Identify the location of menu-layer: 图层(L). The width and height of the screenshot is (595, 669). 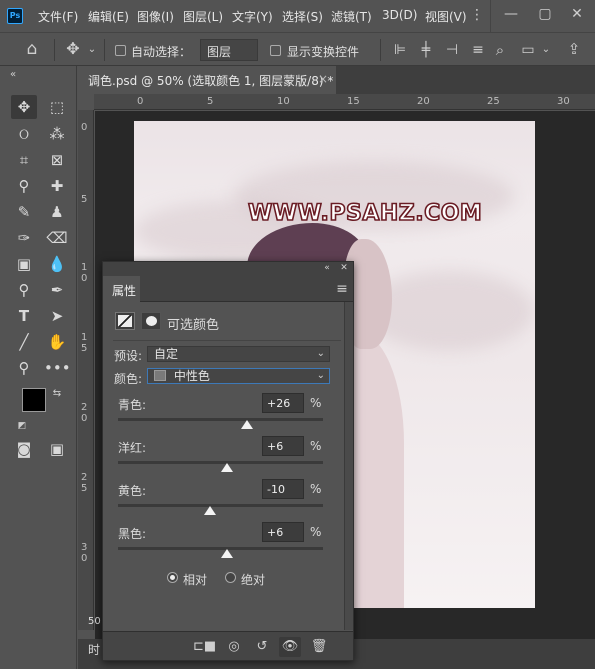
(203, 16).